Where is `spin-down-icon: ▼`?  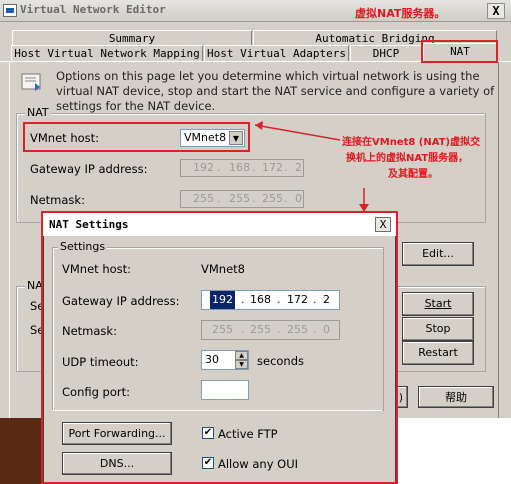
spin-down-icon: ▼ is located at coordinates (241, 364).